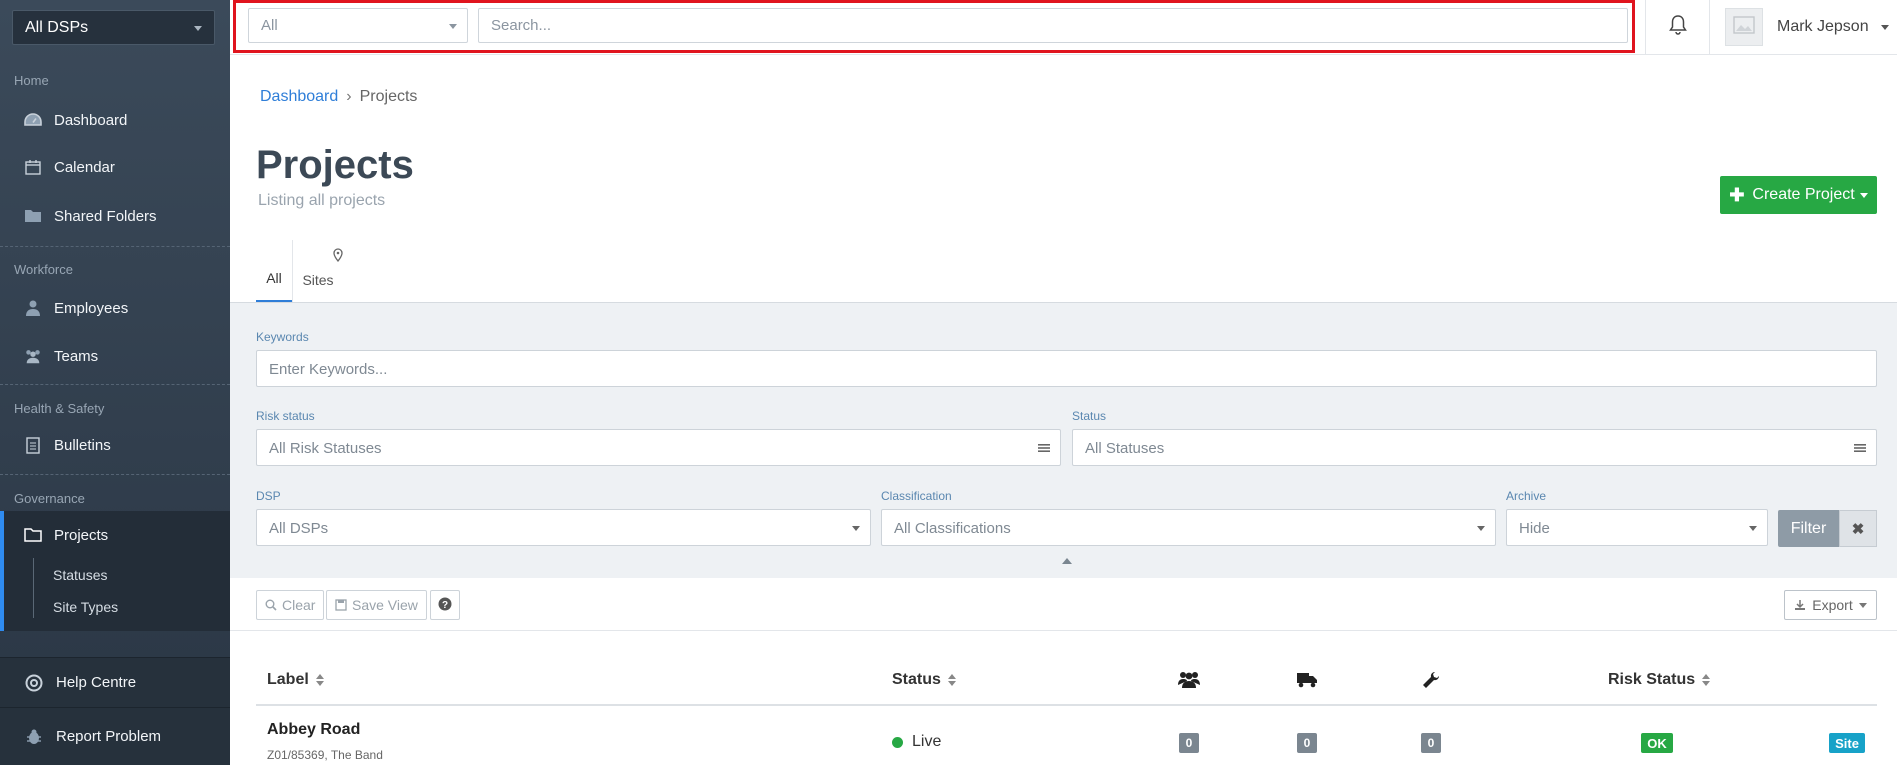 Image resolution: width=1897 pixels, height=765 pixels. What do you see at coordinates (33, 588) in the screenshot?
I see `tree-line` at bounding box center [33, 588].